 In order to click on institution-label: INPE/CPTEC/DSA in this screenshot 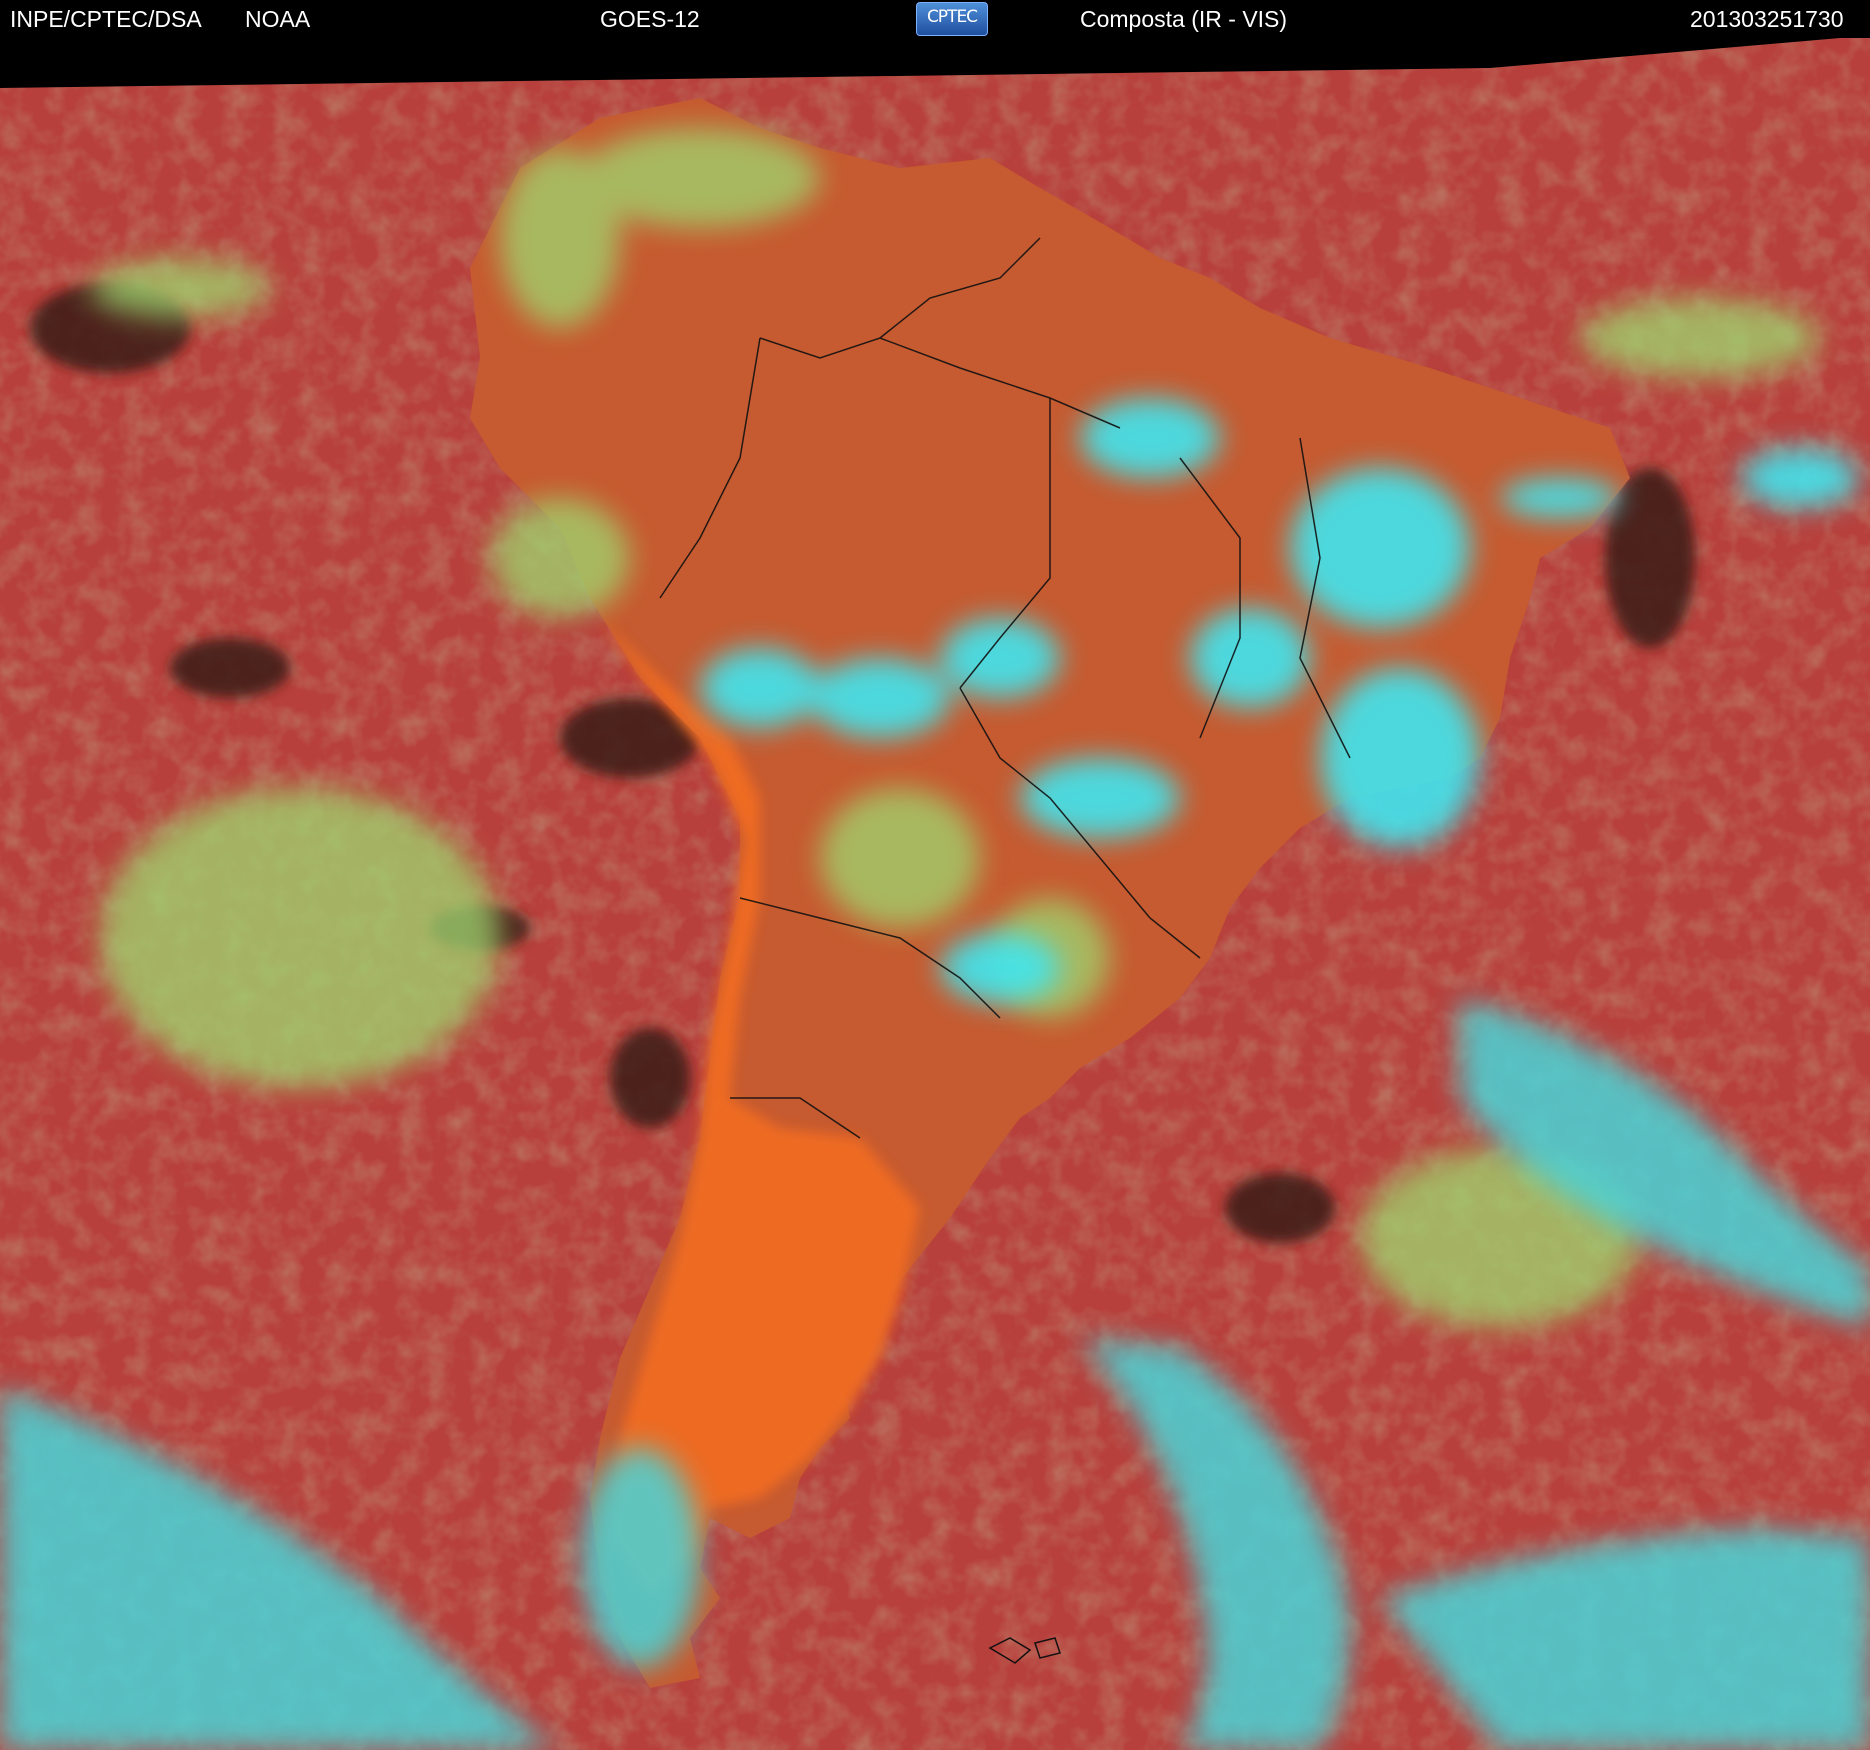, I will do `click(106, 19)`.